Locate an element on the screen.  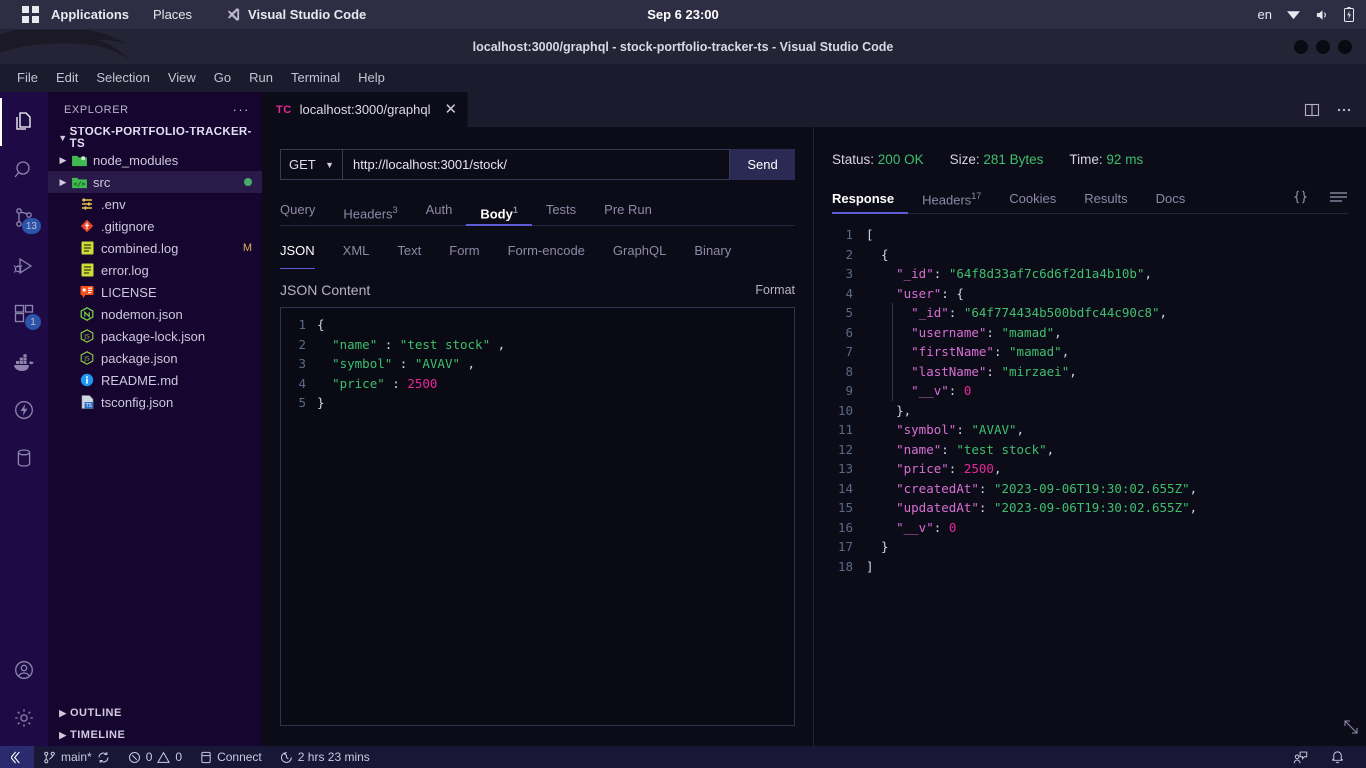
code-content: "symbol" : "AVAV" , is located at coordinates (404, 363).